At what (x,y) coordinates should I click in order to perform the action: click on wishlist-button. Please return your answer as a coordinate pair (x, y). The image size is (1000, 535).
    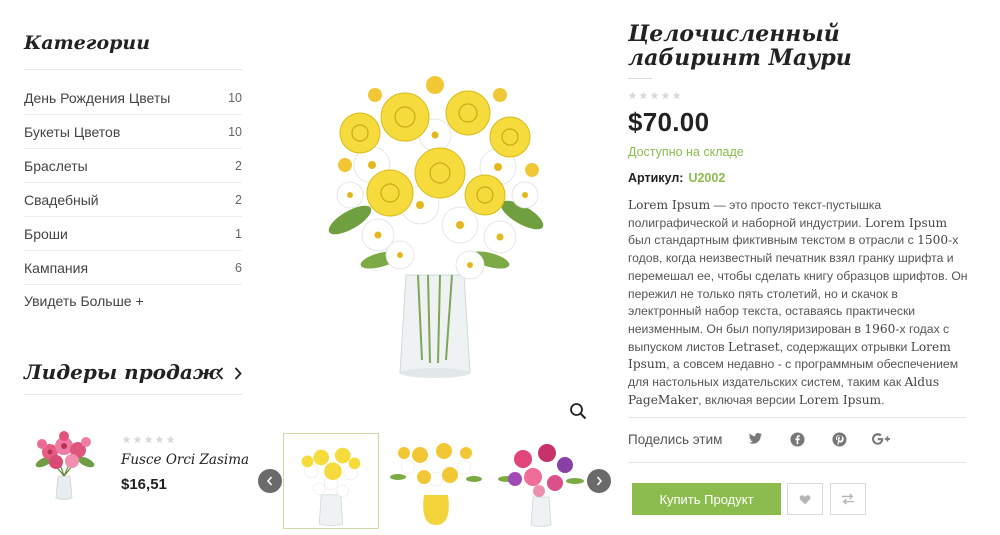
    Looking at the image, I should click on (805, 499).